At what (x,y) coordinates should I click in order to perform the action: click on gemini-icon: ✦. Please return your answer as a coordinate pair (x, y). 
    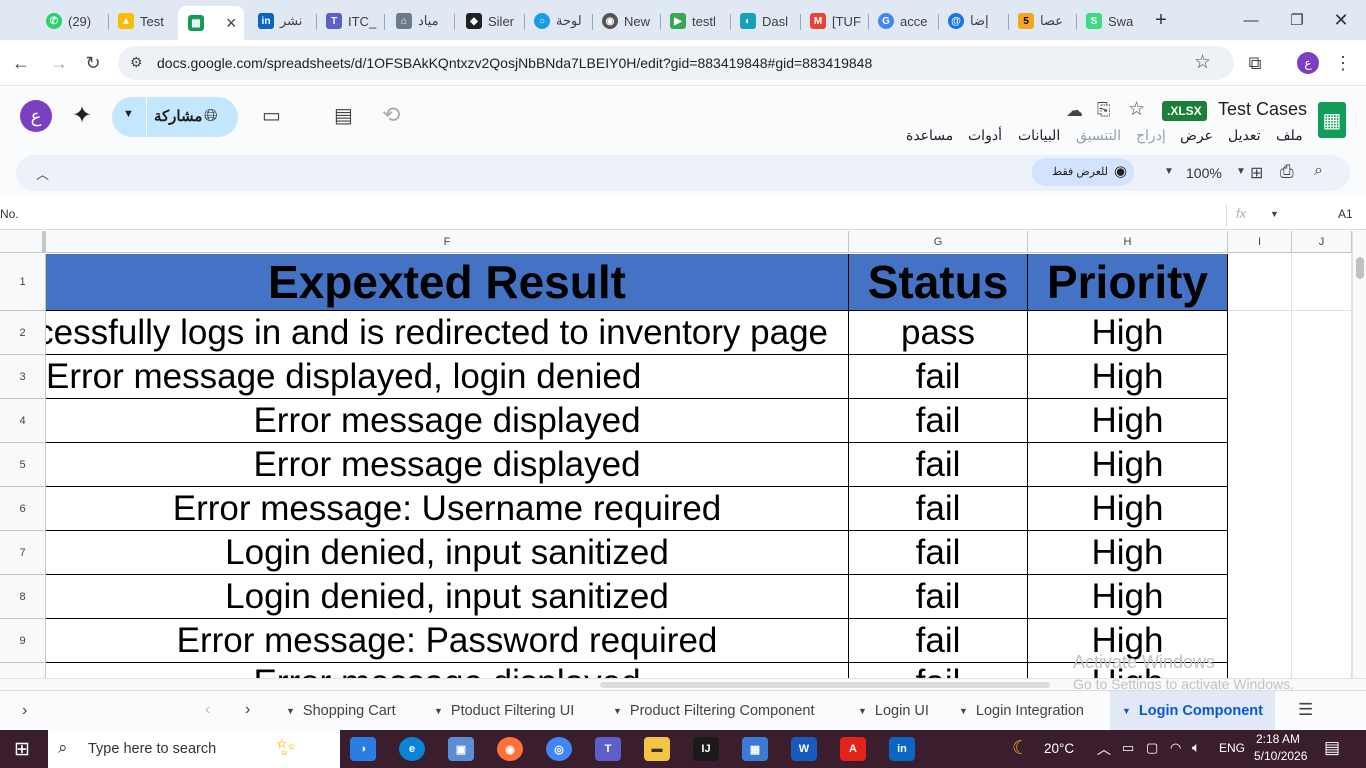
    Looking at the image, I should click on (82, 115).